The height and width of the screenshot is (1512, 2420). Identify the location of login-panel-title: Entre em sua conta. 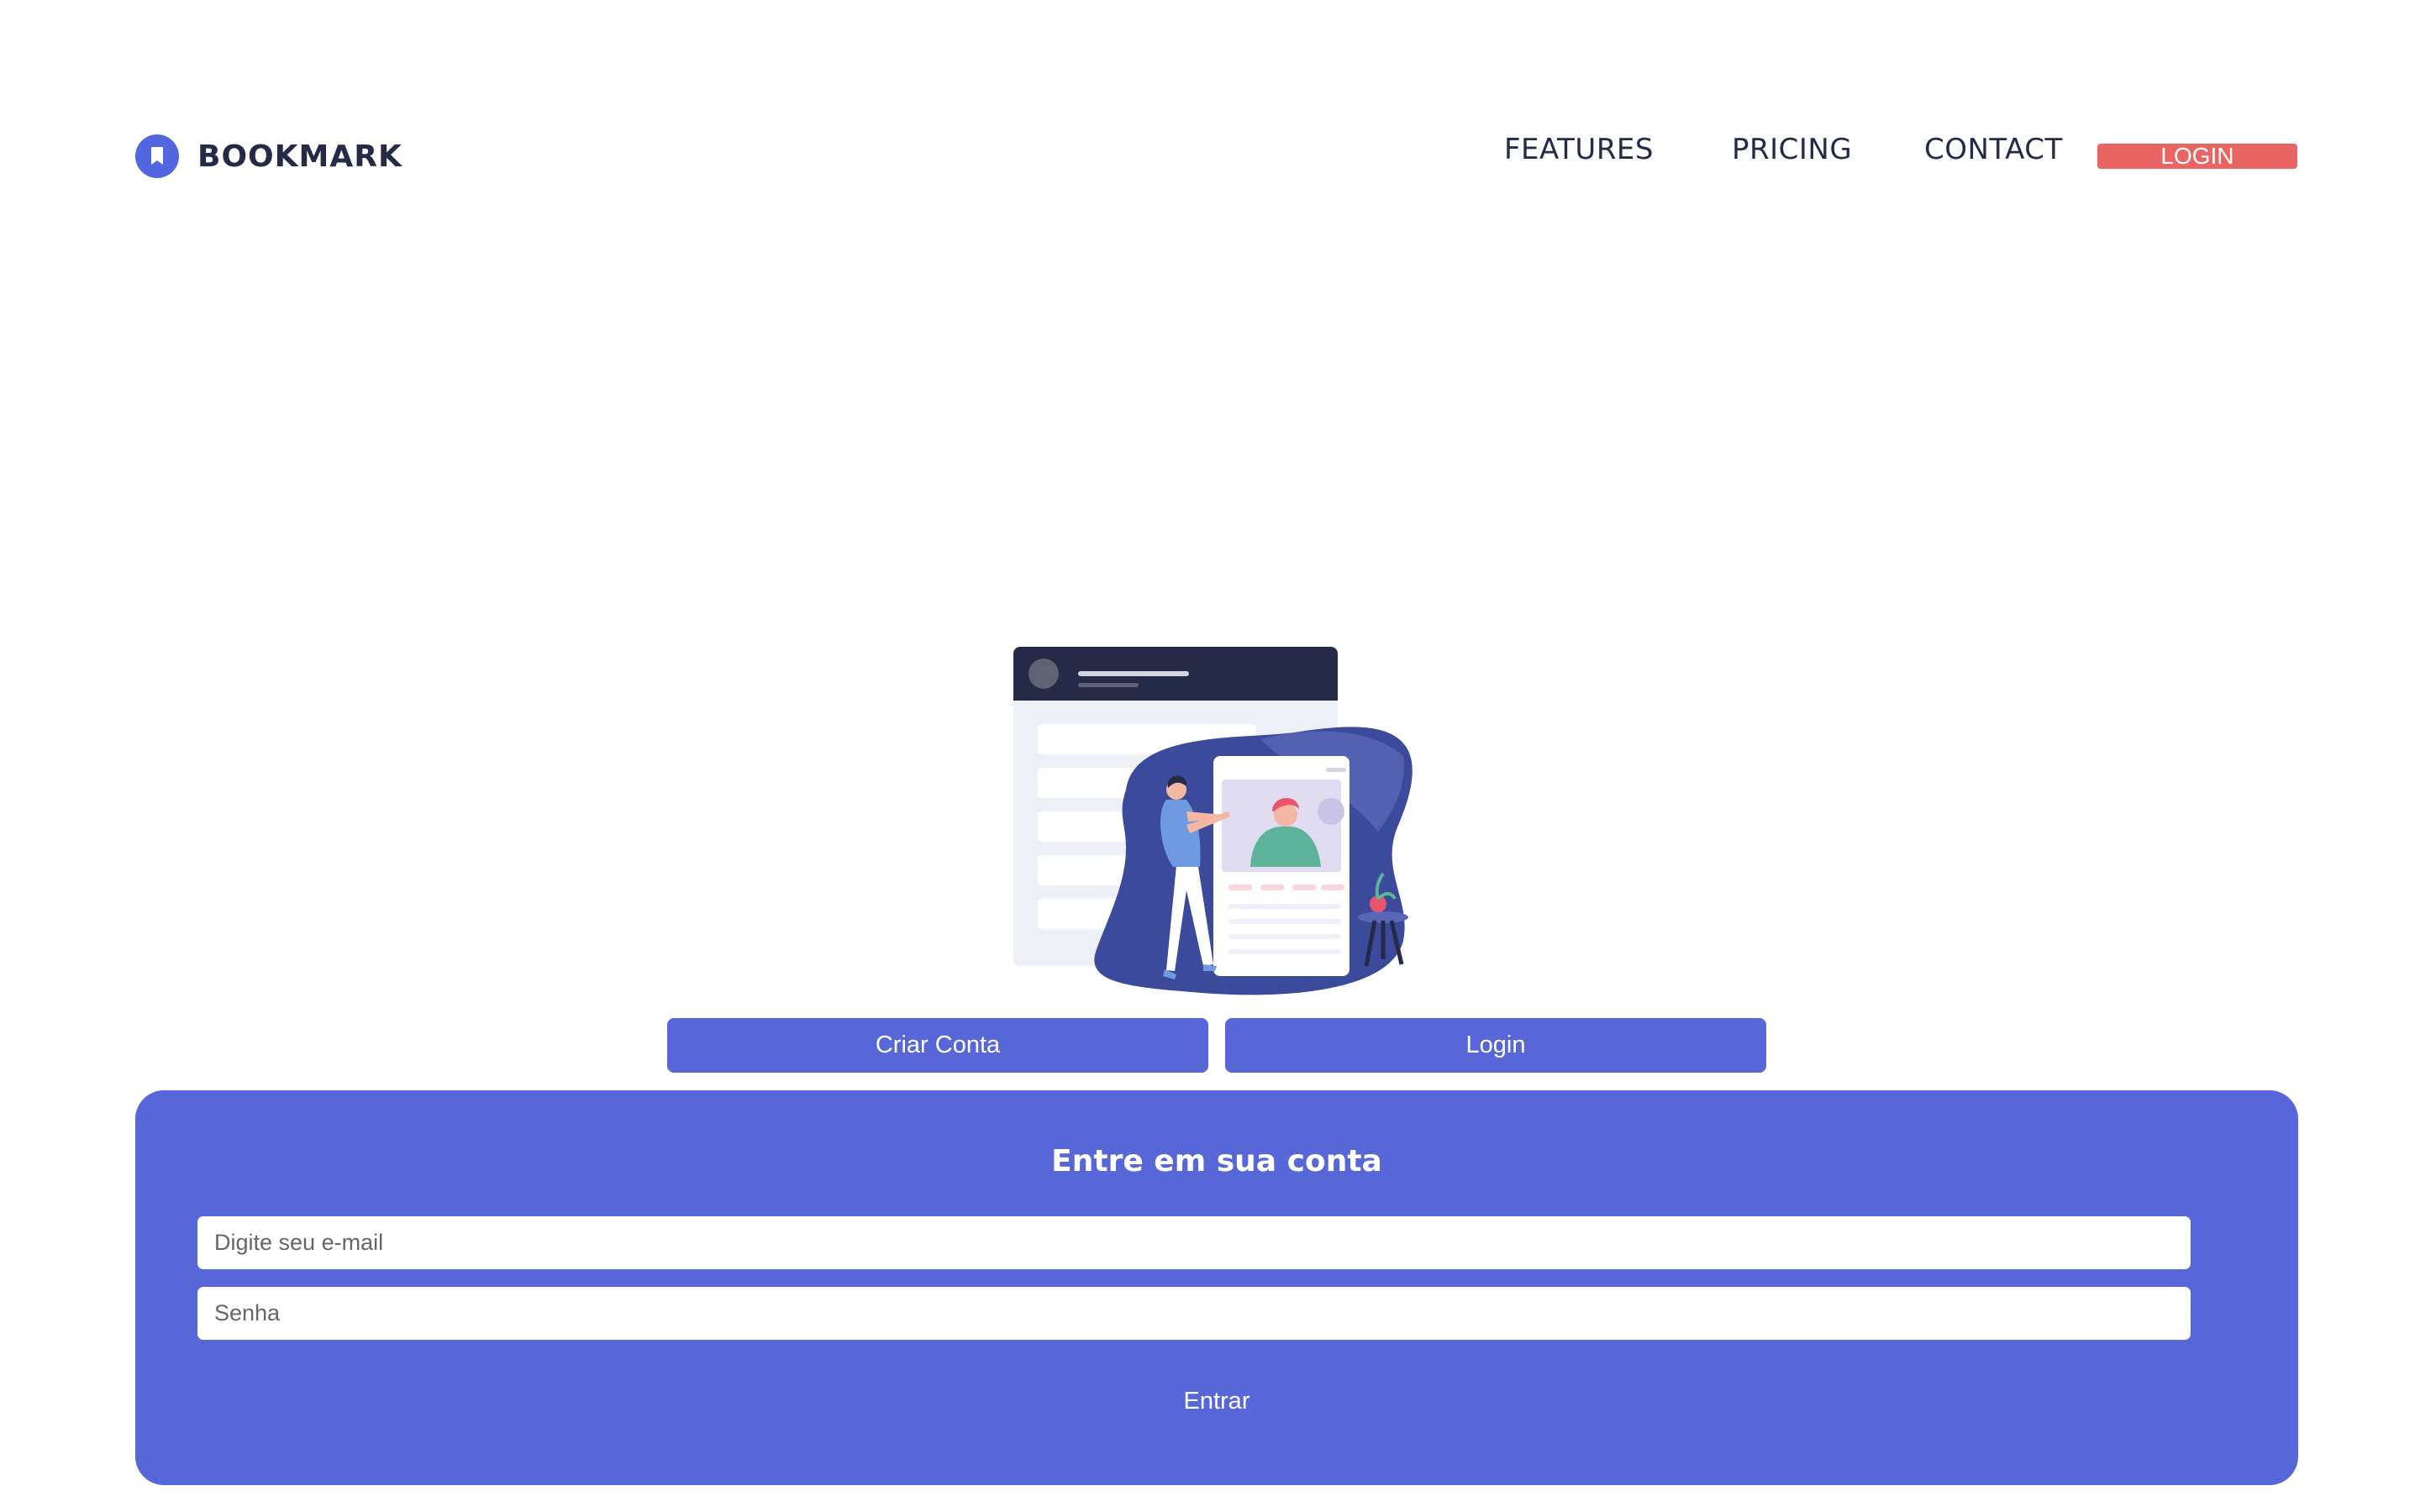
(1216, 1161).